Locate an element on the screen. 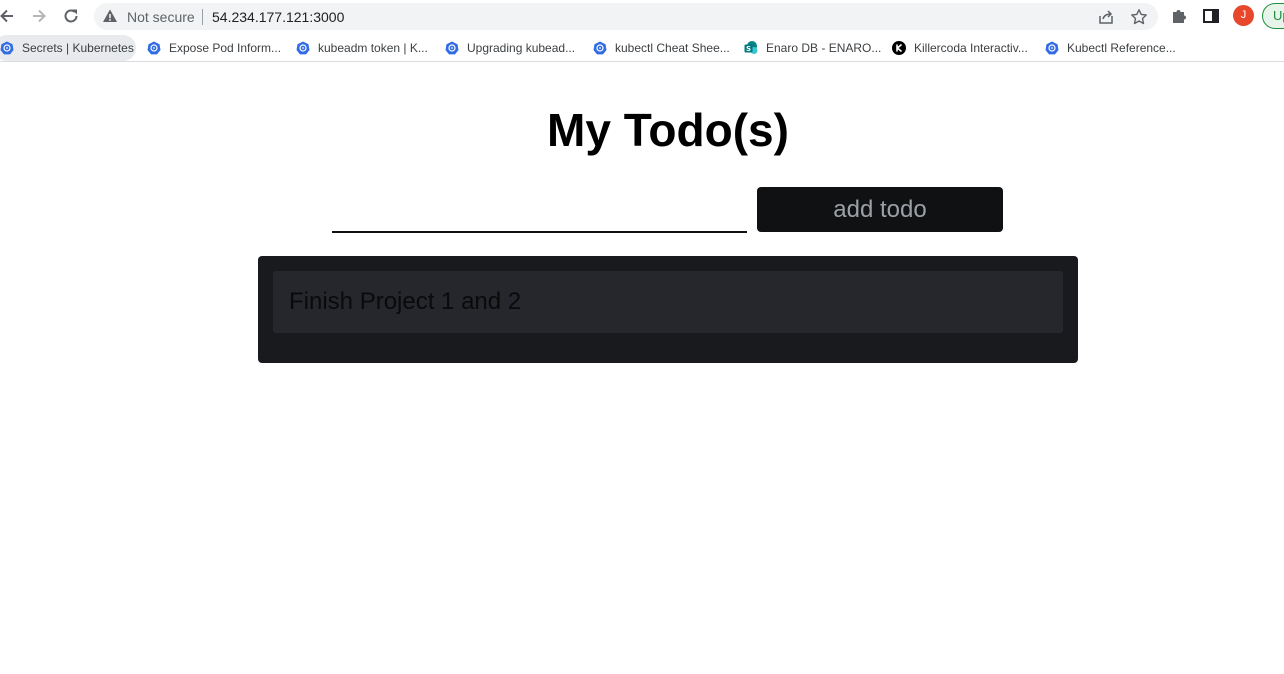 Image resolution: width=1284 pixels, height=674 pixels. browser-toolbar: Not secure 54.234.177.121:3000 J Up is located at coordinates (642, 16).